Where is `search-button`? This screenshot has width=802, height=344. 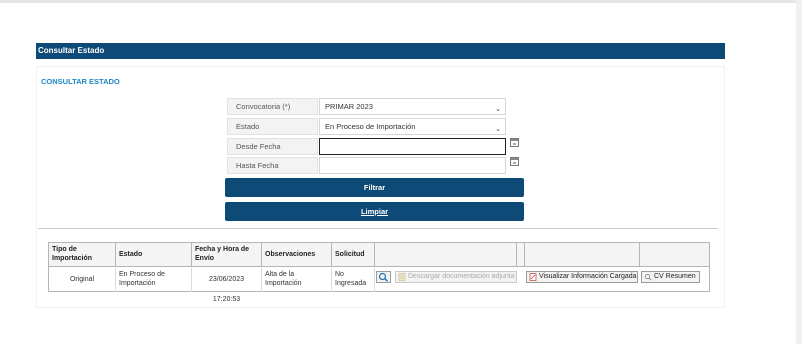
search-button is located at coordinates (383, 277).